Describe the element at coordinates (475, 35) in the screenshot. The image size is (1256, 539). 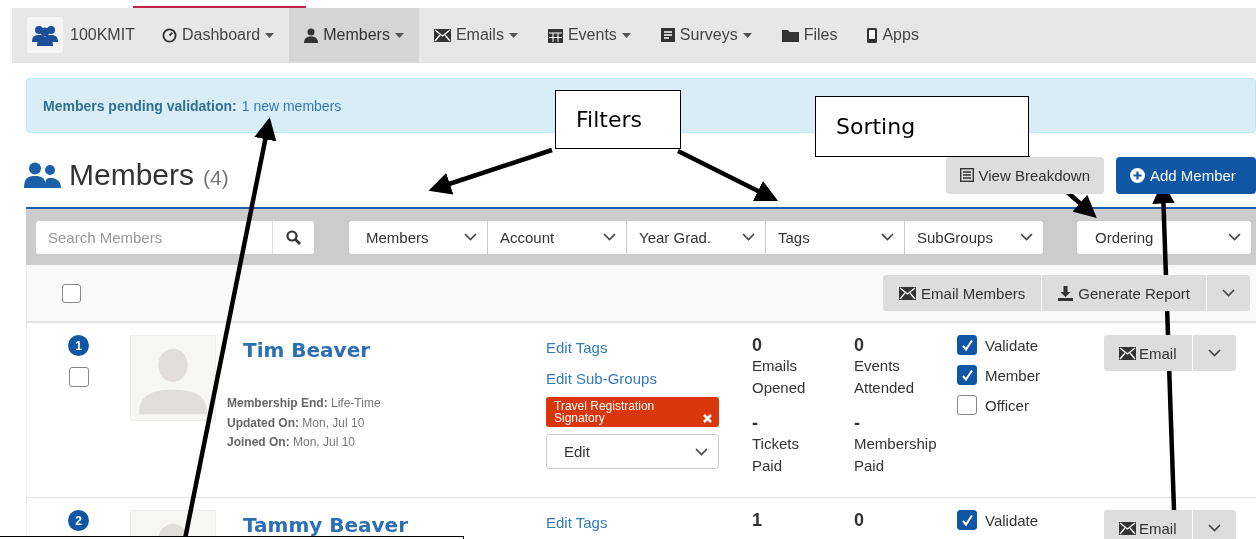
I see `nav-item: Emails` at that location.